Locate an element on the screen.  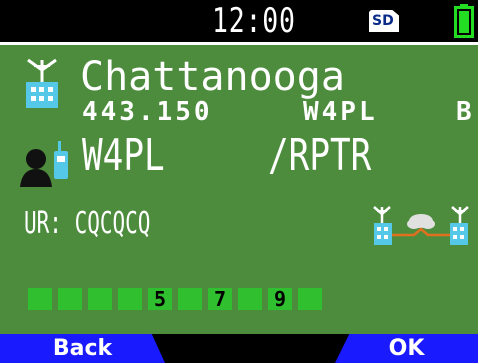
gateway-network-icon is located at coordinates (421, 225).